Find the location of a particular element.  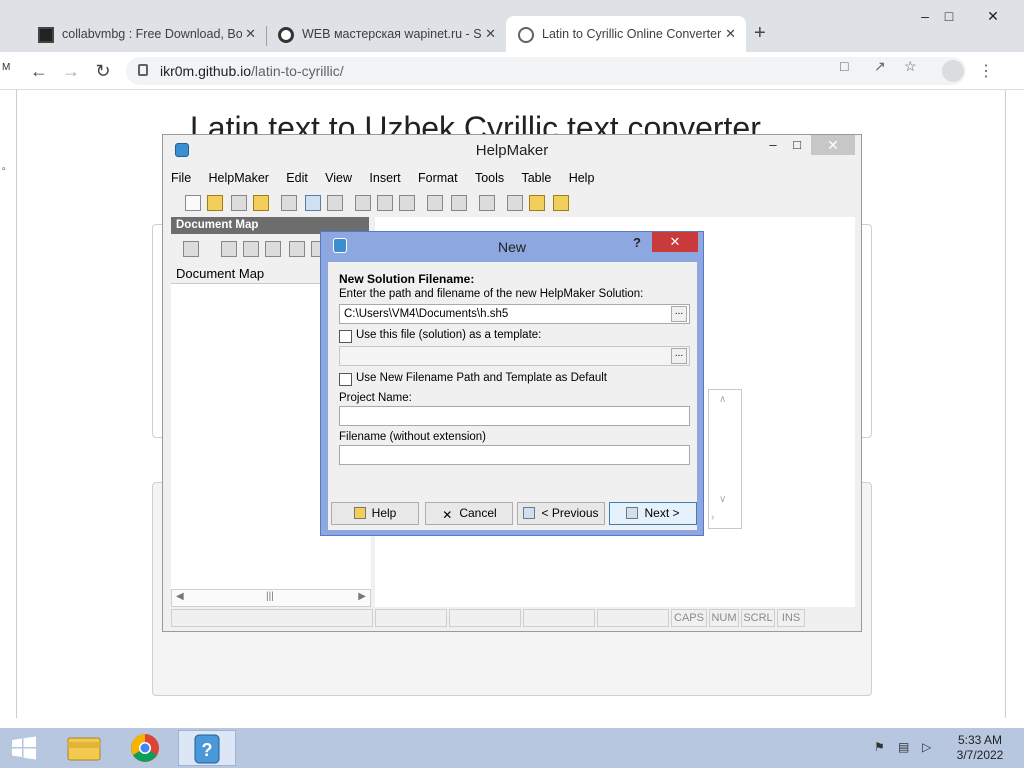

help-question-button: ? is located at coordinates (637, 242).